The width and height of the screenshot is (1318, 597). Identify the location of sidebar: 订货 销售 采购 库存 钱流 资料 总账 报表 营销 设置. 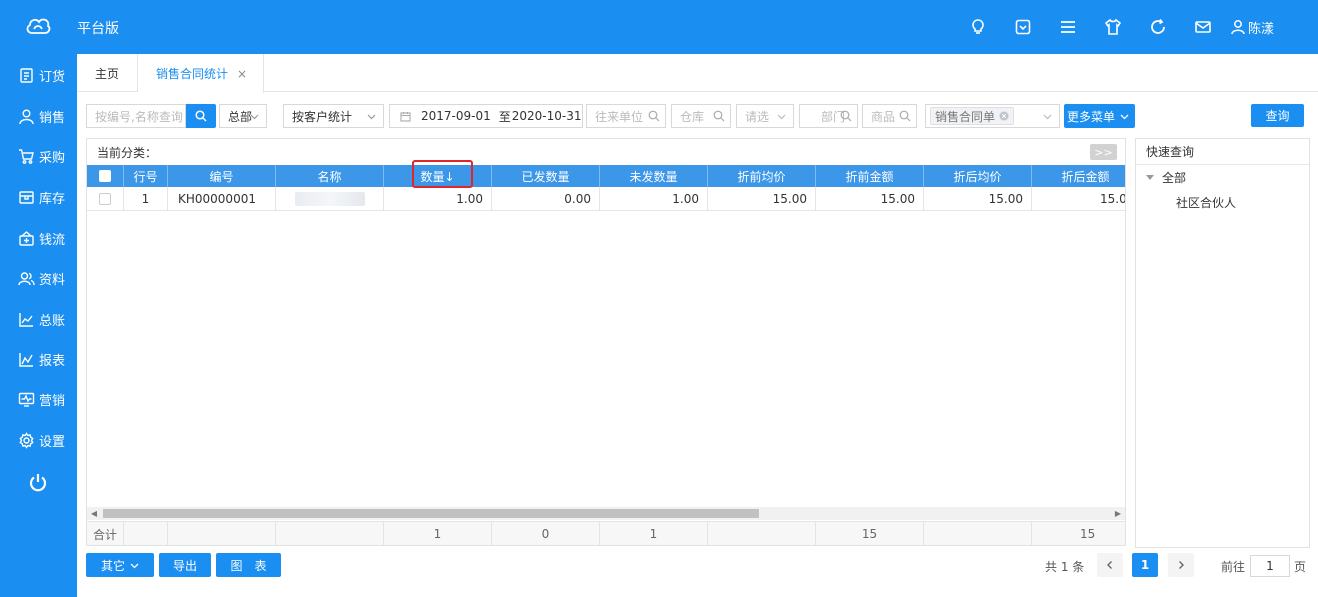
(38, 325).